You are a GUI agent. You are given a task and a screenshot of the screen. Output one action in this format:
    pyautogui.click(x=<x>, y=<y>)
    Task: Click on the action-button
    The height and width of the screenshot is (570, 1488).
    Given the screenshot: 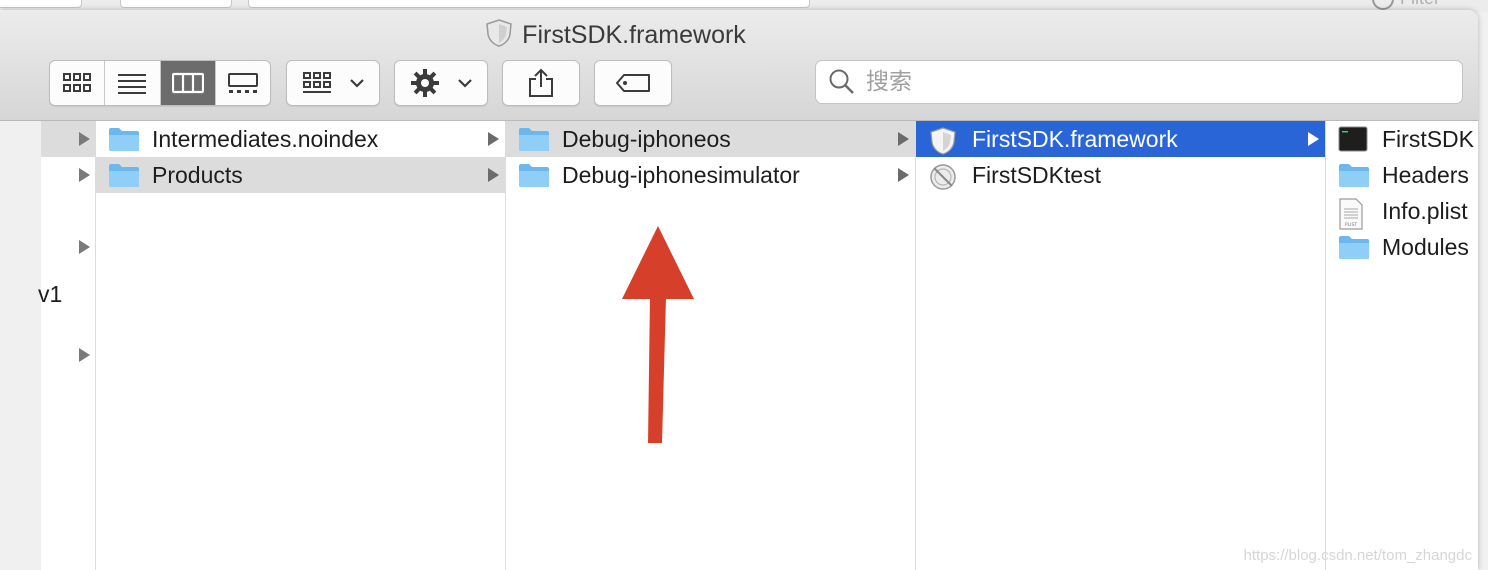 What is the action you would take?
    pyautogui.click(x=441, y=83)
    